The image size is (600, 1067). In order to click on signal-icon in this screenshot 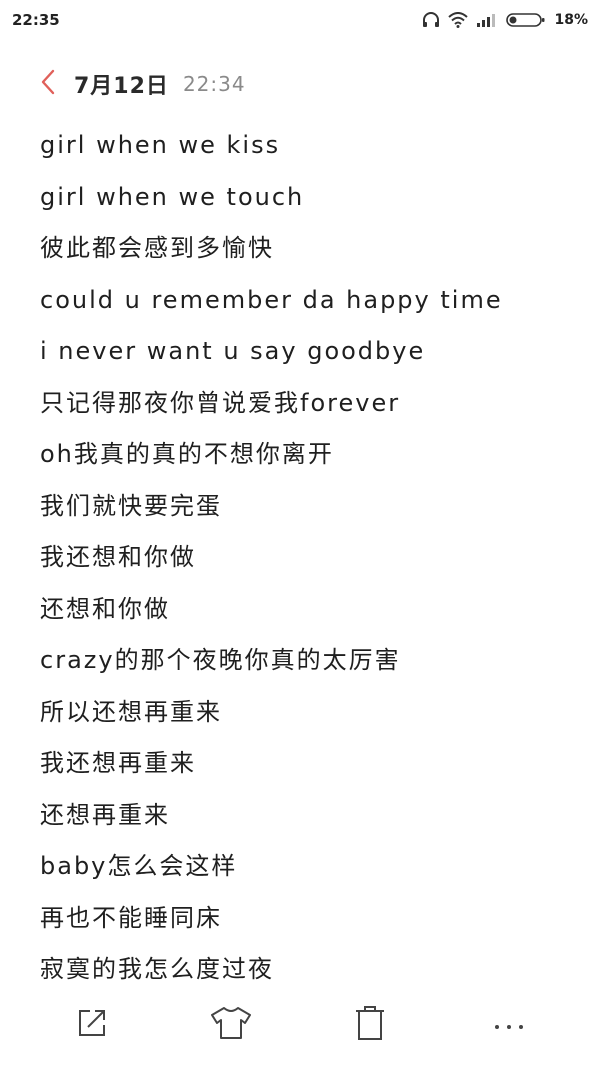, I will do `click(487, 20)`.